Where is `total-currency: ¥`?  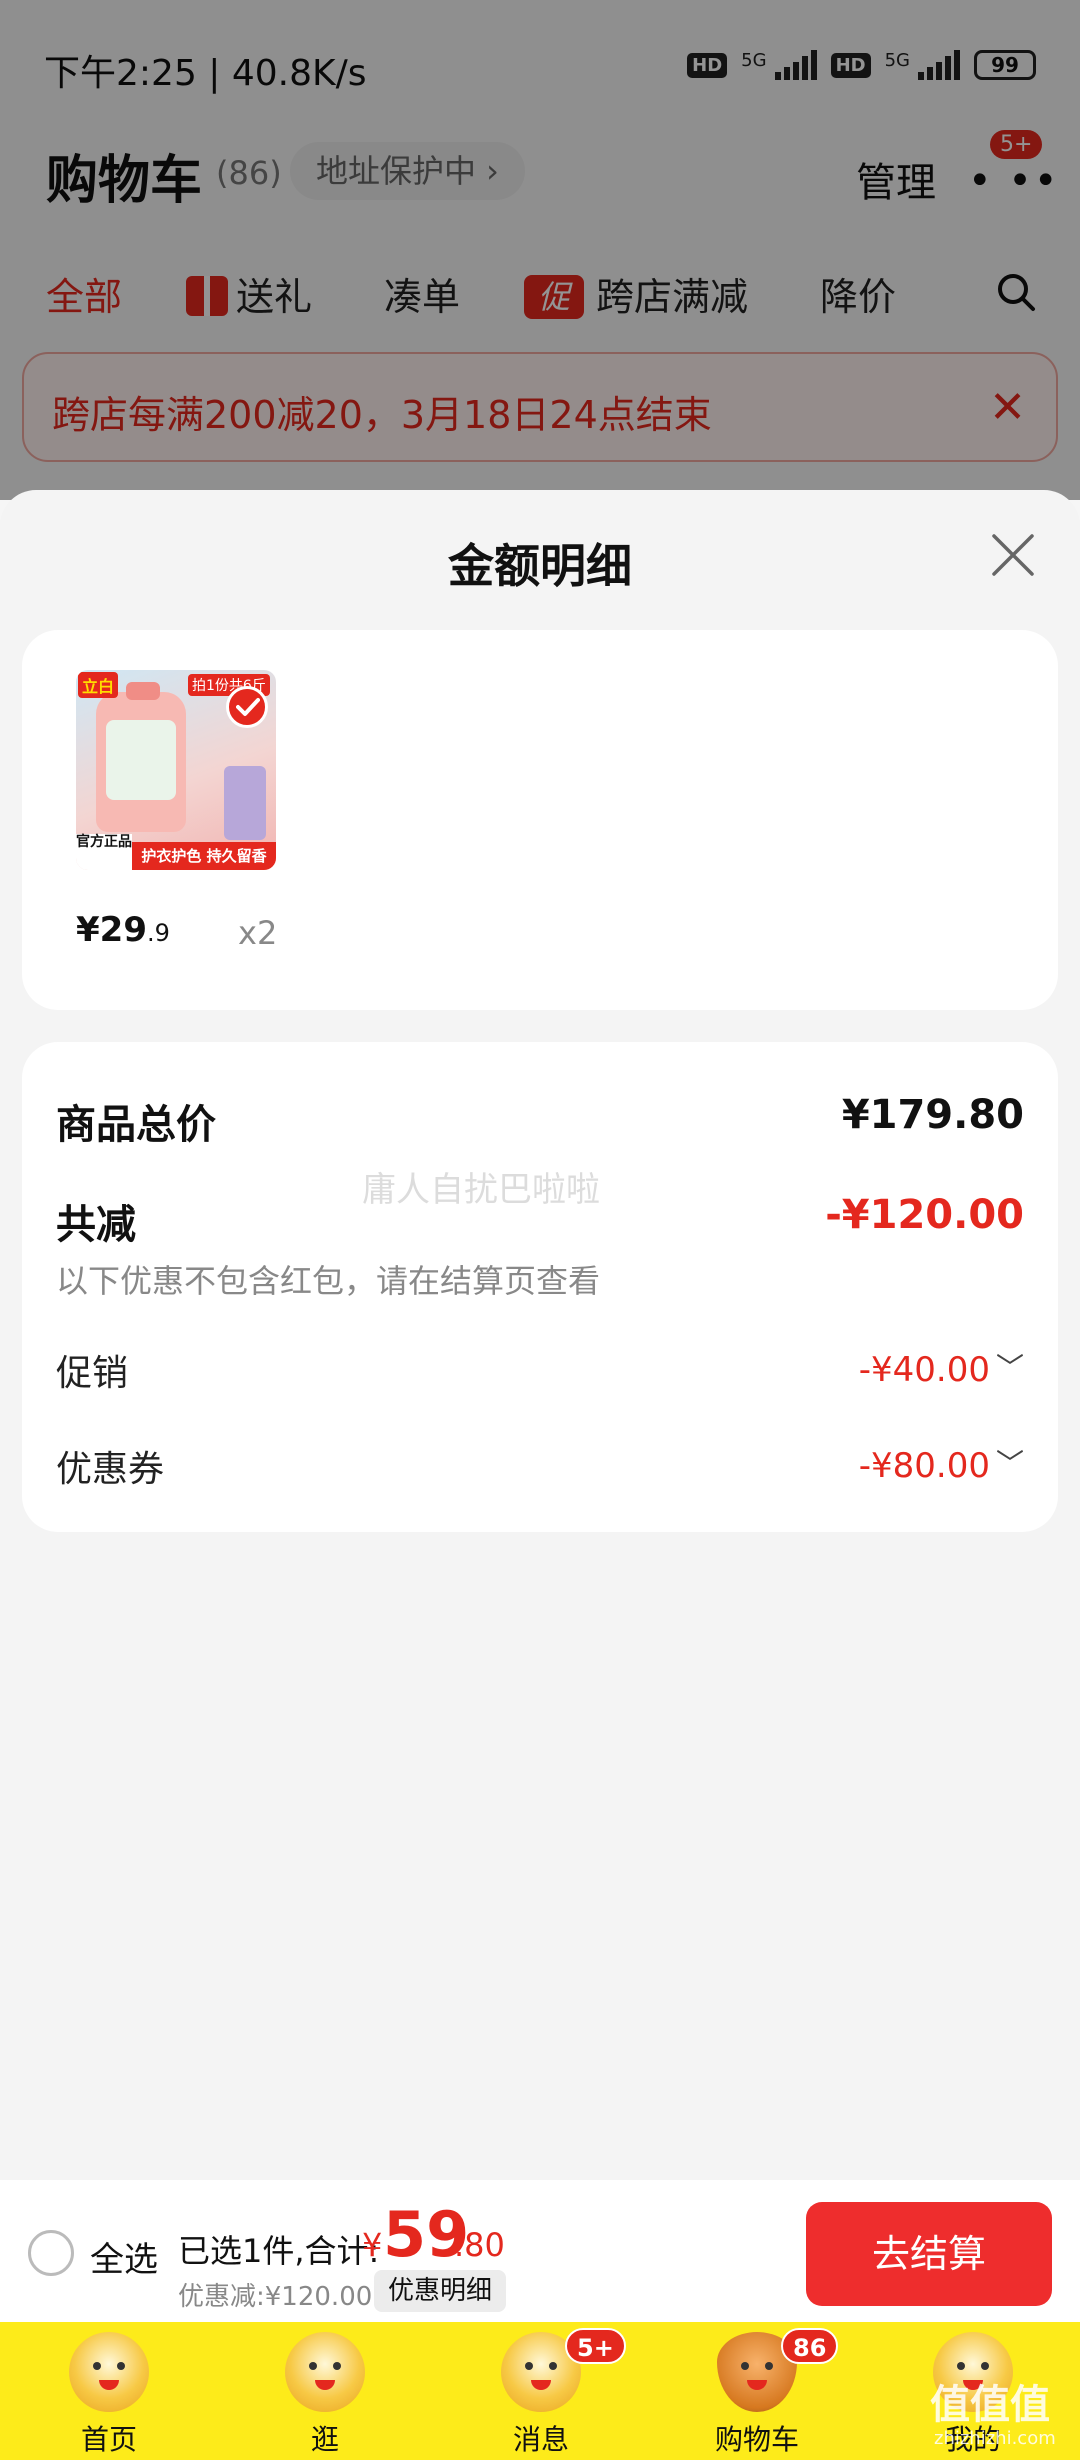 total-currency: ¥ is located at coordinates (372, 2245).